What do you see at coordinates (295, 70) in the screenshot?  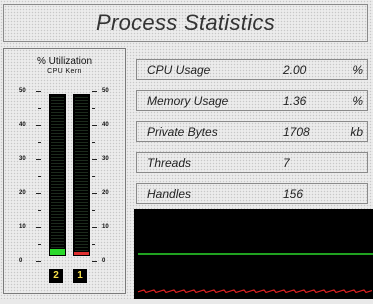 I see `stat-value: 2.00` at bounding box center [295, 70].